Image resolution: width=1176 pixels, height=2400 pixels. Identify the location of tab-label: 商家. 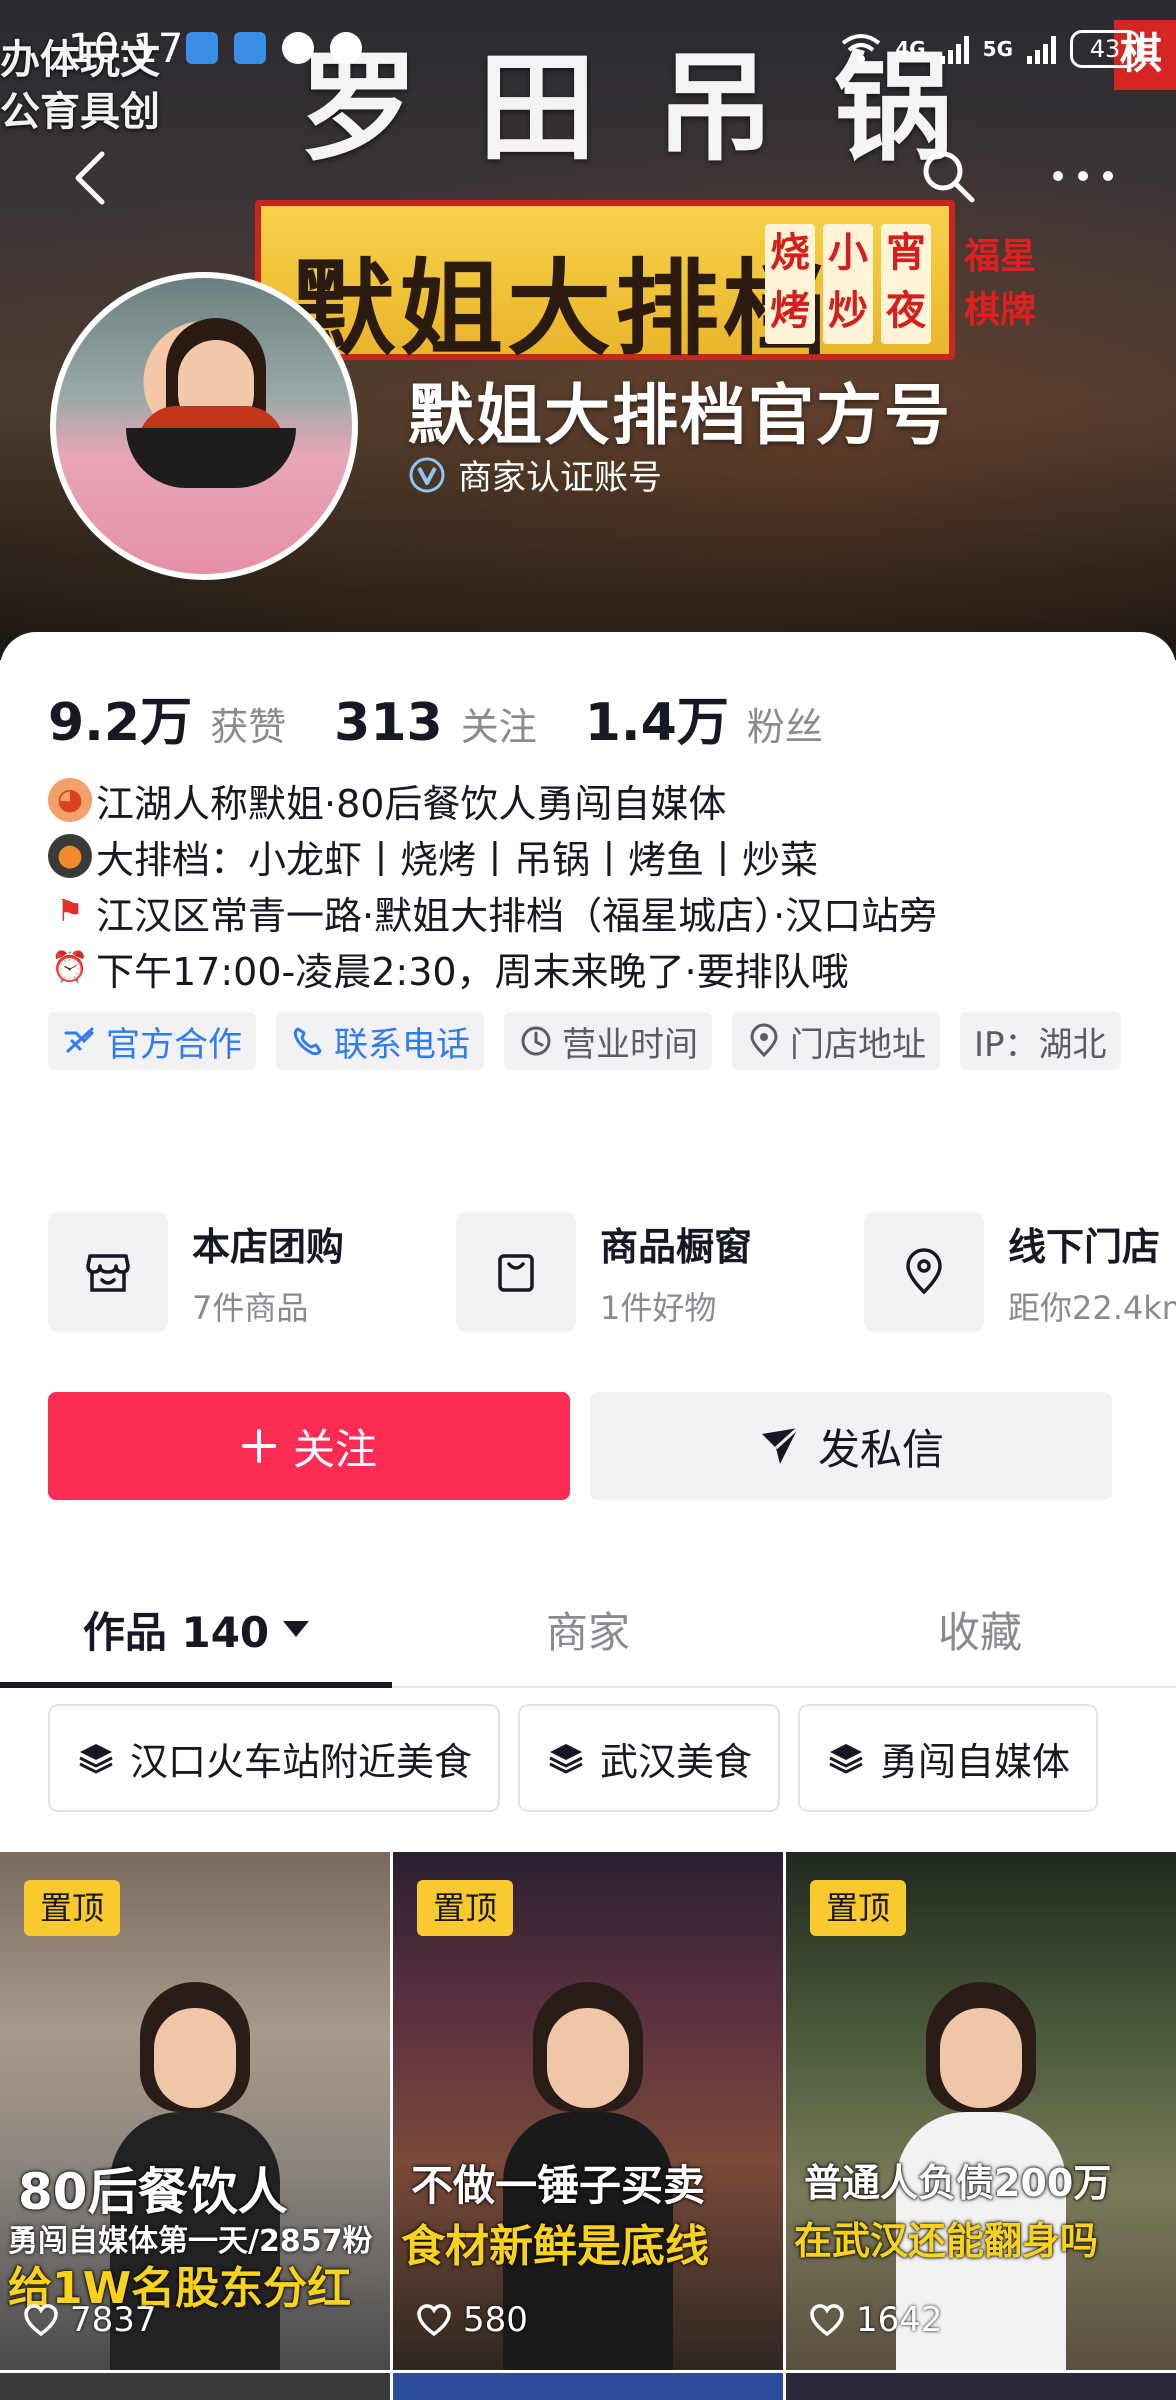
(587, 1632).